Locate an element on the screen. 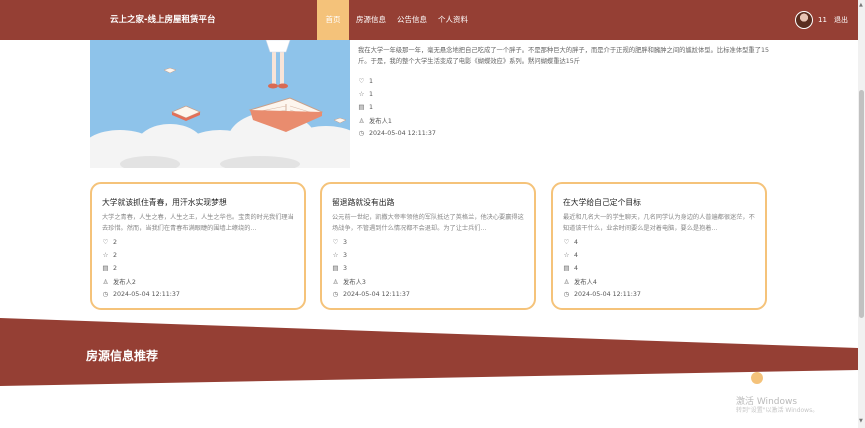 This screenshot has height=428, width=865. scrollbar-thumb is located at coordinates (861, 204).